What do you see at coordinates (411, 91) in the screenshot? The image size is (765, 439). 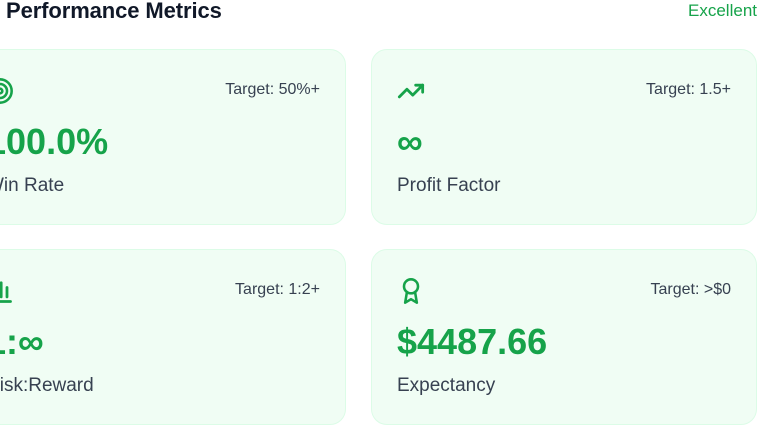 I see `trending-up-icon` at bounding box center [411, 91].